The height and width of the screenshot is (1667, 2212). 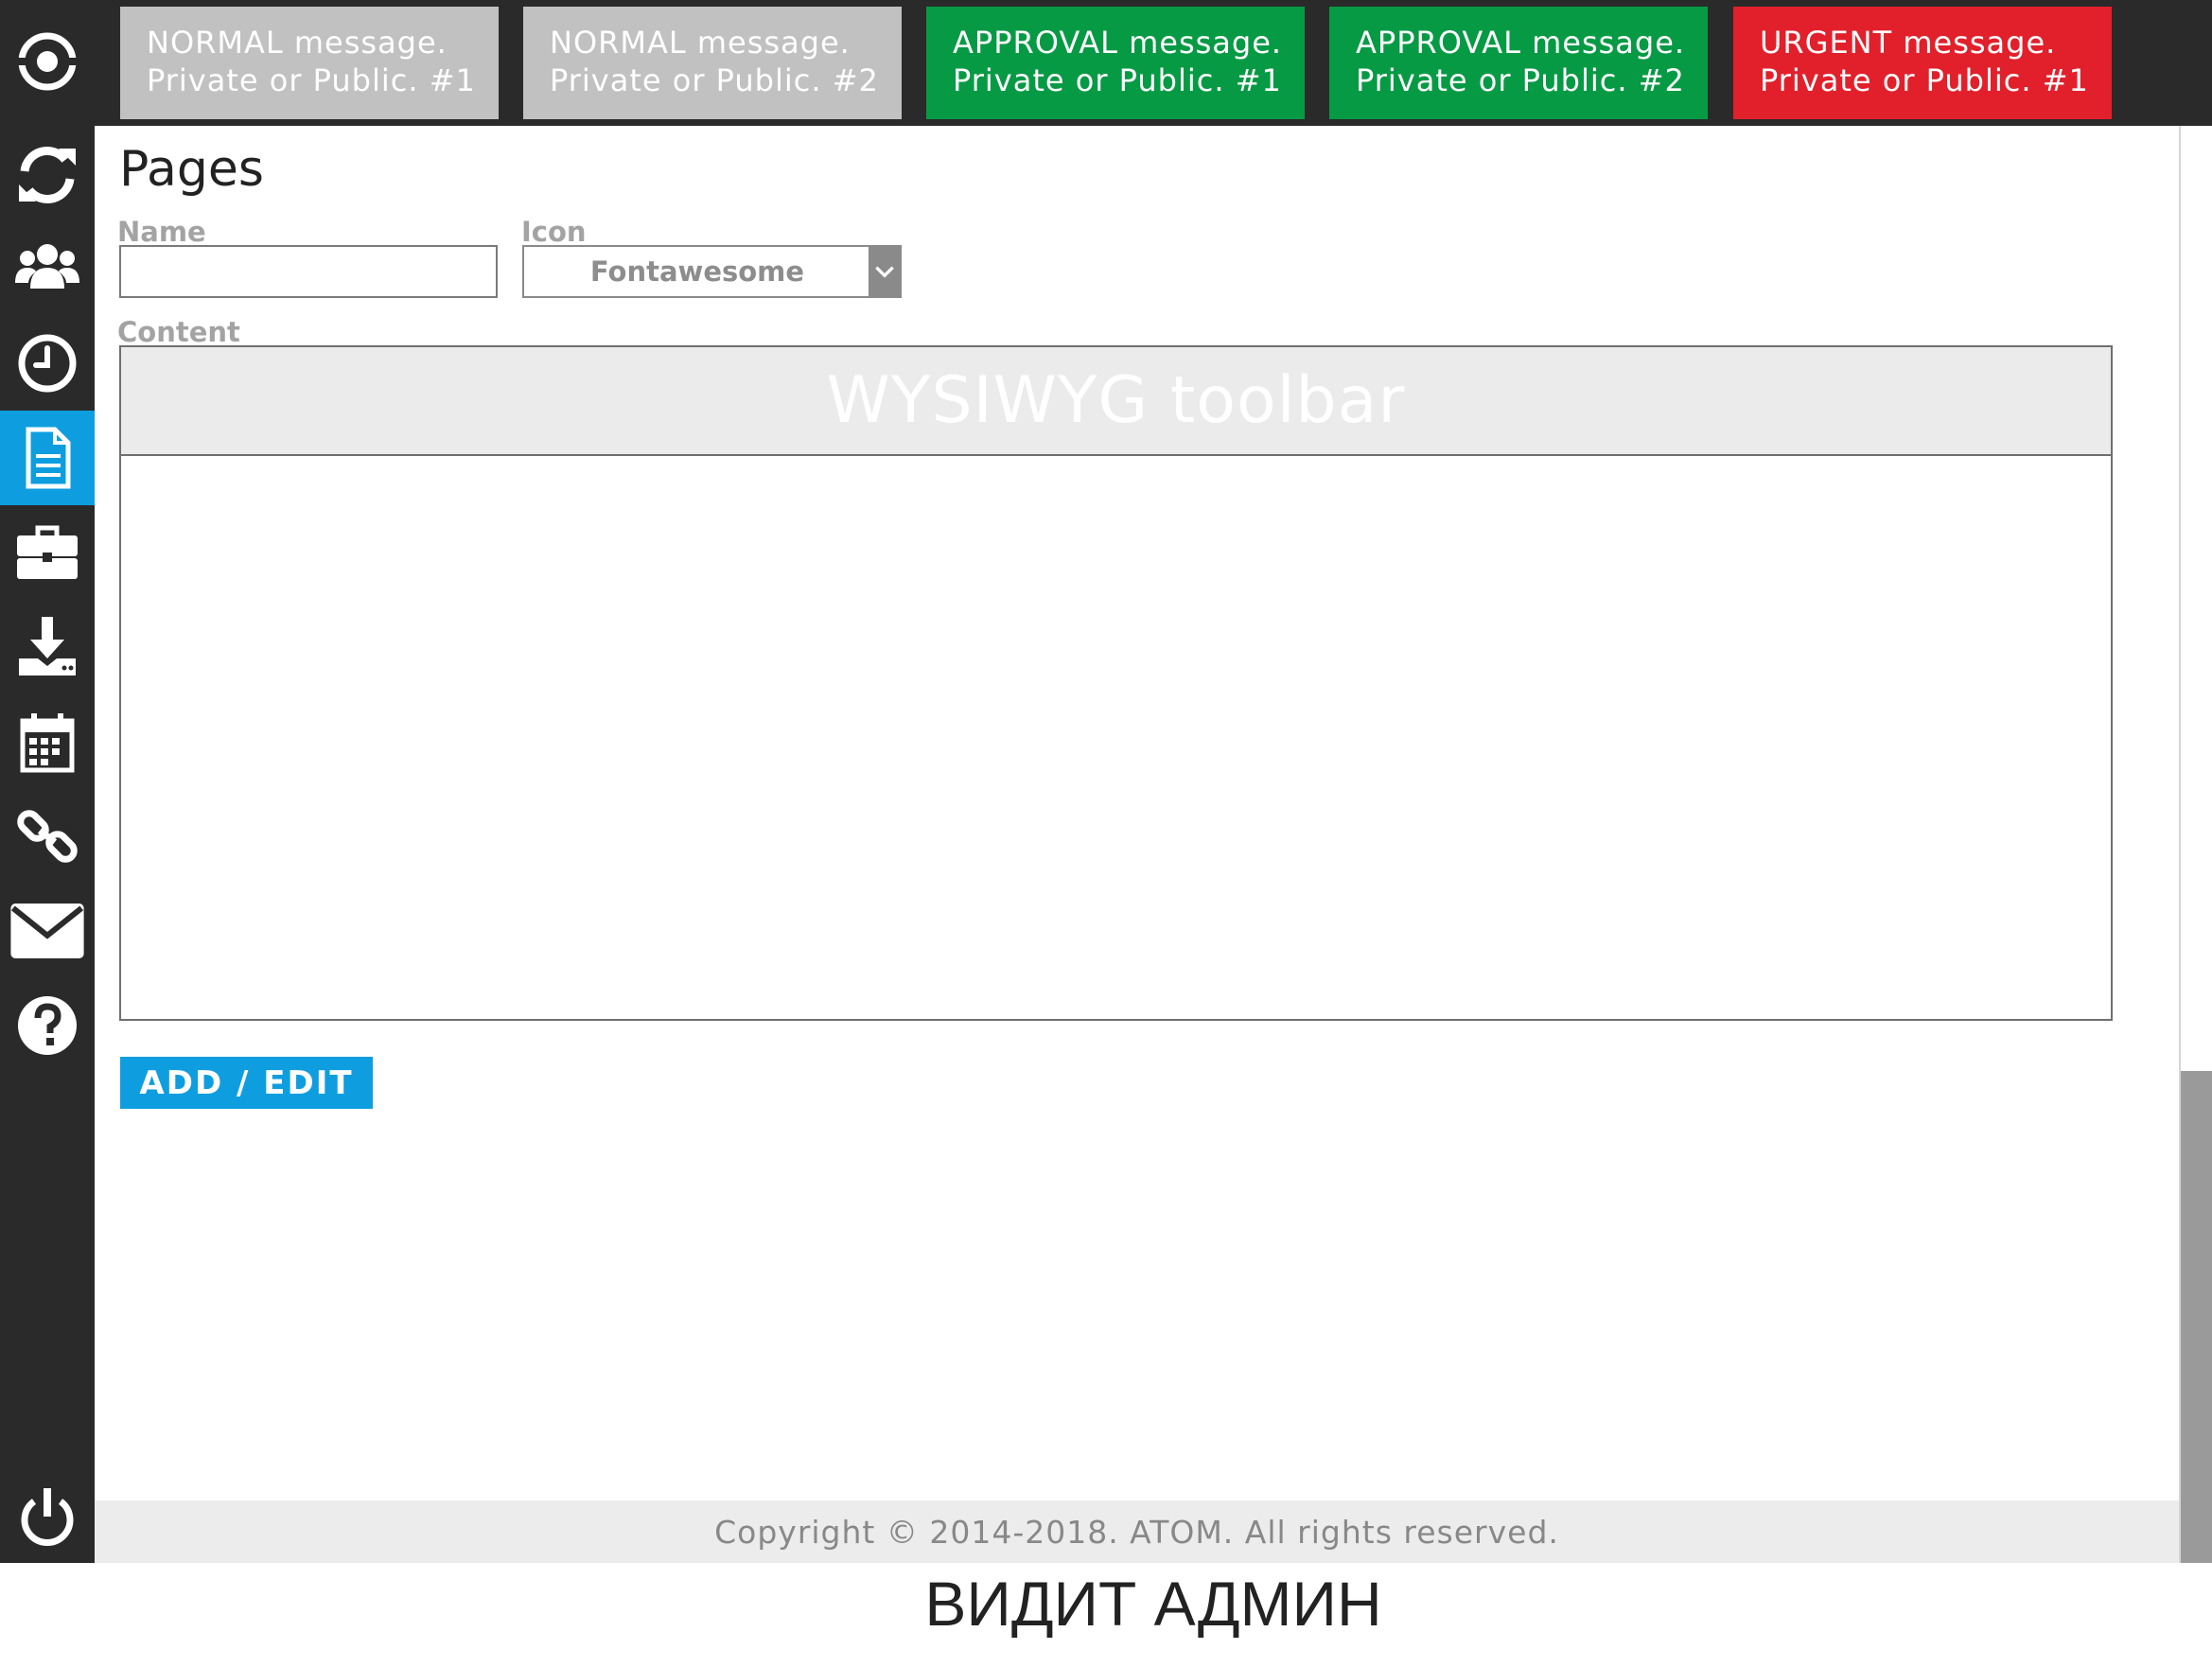 I want to click on users-icon, so click(x=47, y=267).